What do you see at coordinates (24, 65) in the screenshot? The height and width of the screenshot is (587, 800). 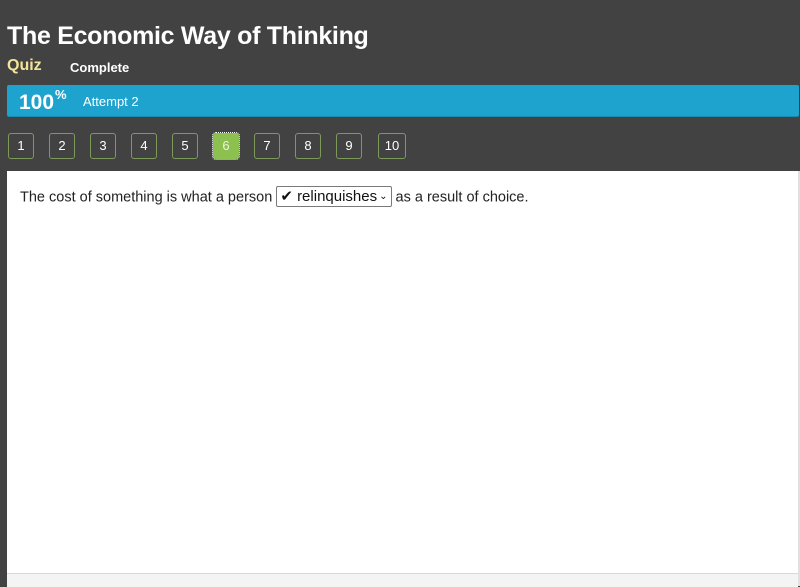 I see `quiz-label: Quiz` at bounding box center [24, 65].